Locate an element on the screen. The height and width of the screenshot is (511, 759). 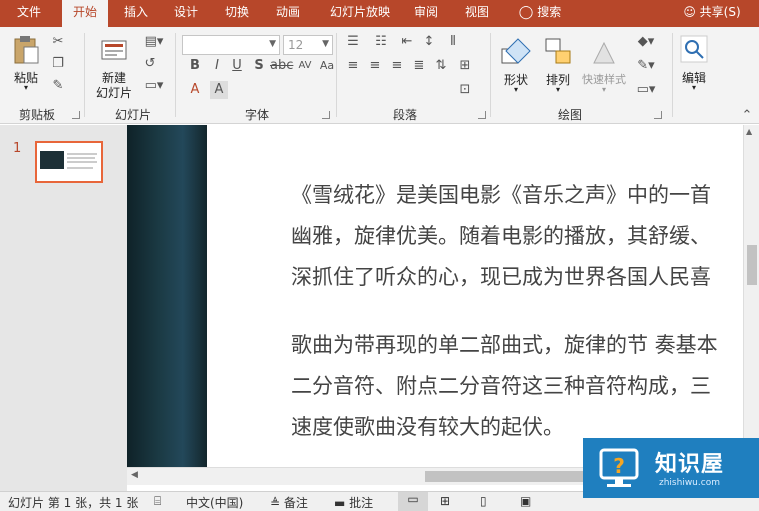
align-left-icon: ≡ is located at coordinates (353, 66).